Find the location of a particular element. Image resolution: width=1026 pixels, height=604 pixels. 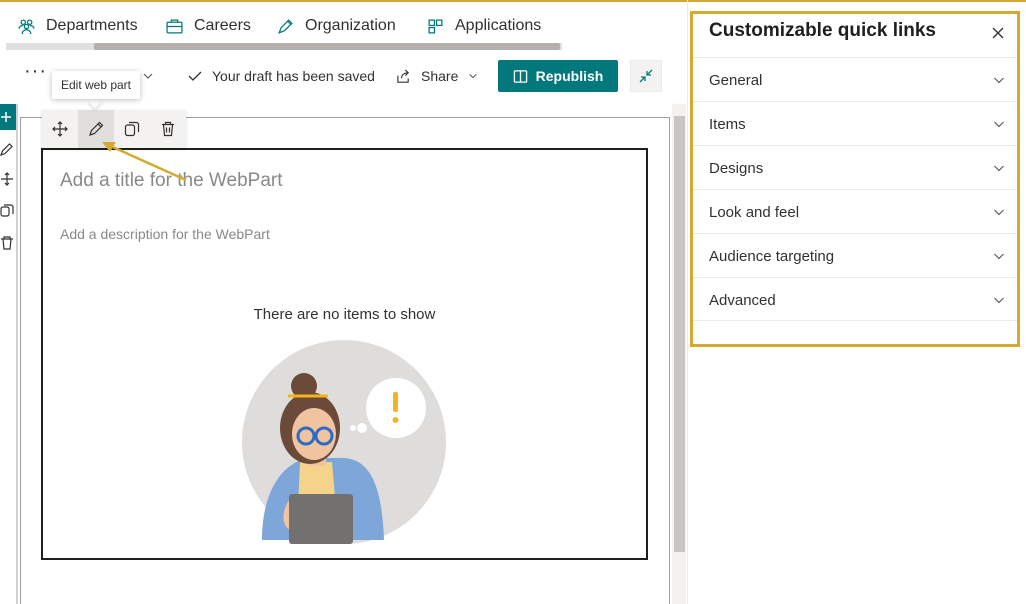

edit-webpart-button is located at coordinates (96, 129).